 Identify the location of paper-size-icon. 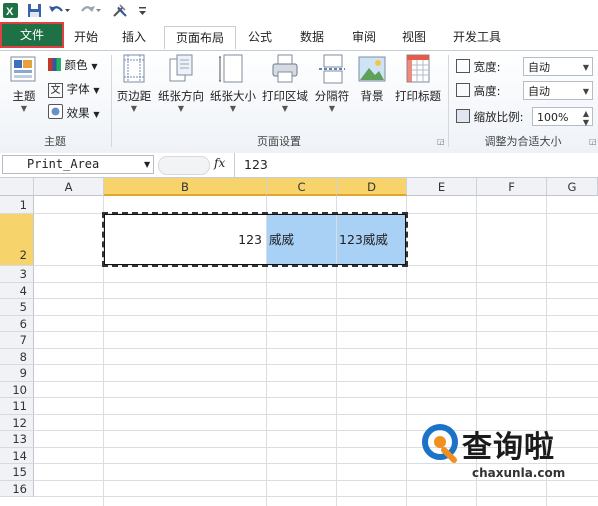
(233, 69).